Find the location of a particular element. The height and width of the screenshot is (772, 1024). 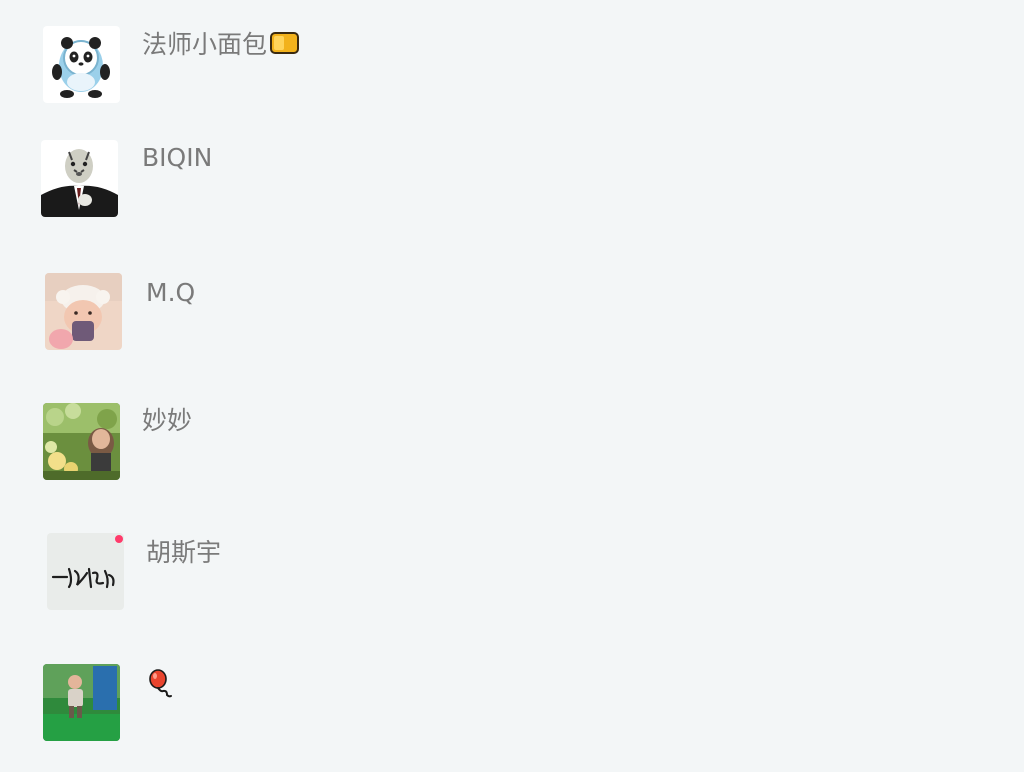

contact-name: 法师小面包 is located at coordinates (221, 45).